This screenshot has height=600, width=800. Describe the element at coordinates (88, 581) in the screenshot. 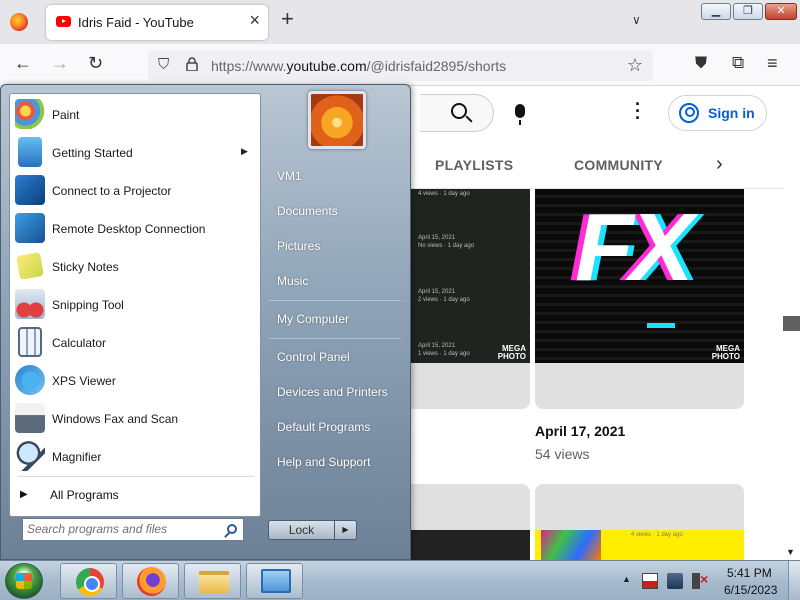

I see `taskbar-chrome` at that location.